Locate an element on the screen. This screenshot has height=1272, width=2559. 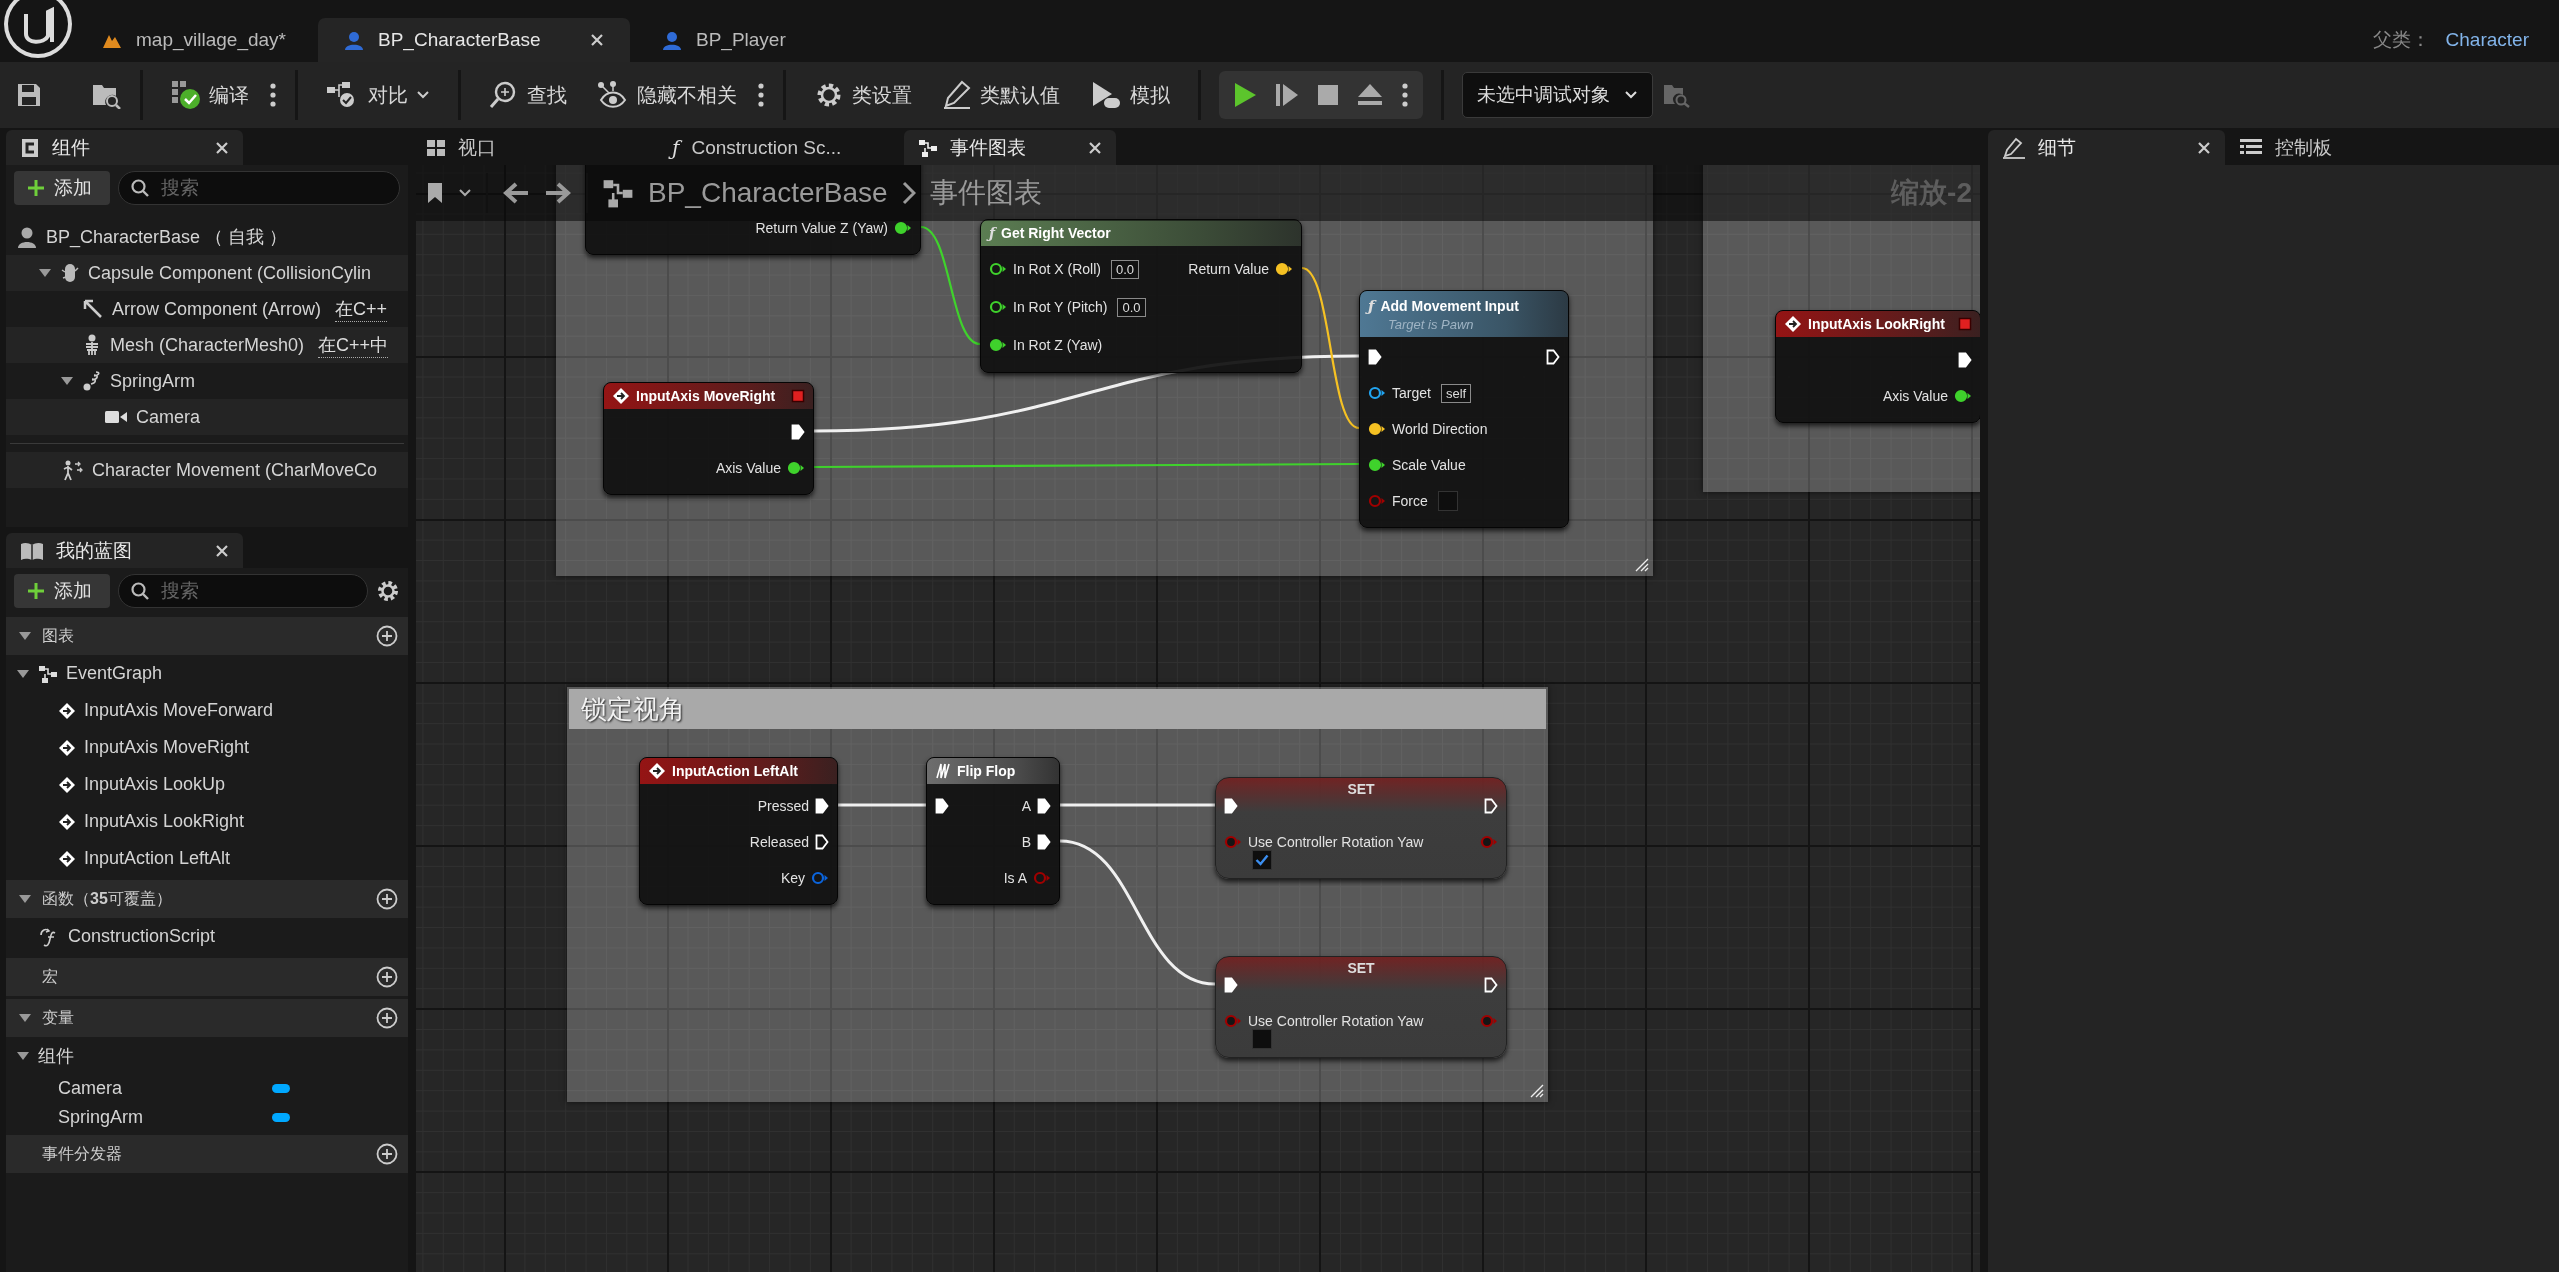
diff-button: 对比 is located at coordinates (378, 95).